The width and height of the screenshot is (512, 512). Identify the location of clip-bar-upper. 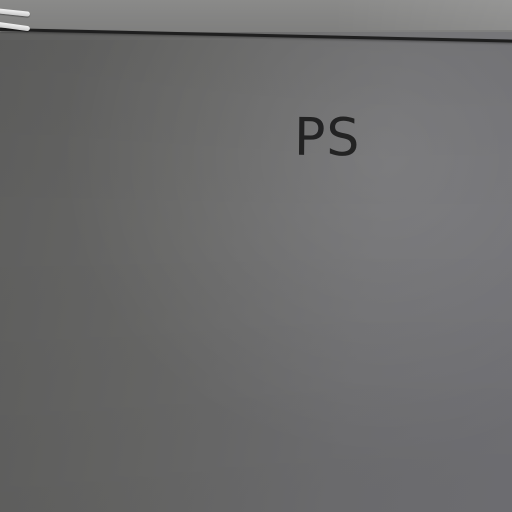
(15, 12).